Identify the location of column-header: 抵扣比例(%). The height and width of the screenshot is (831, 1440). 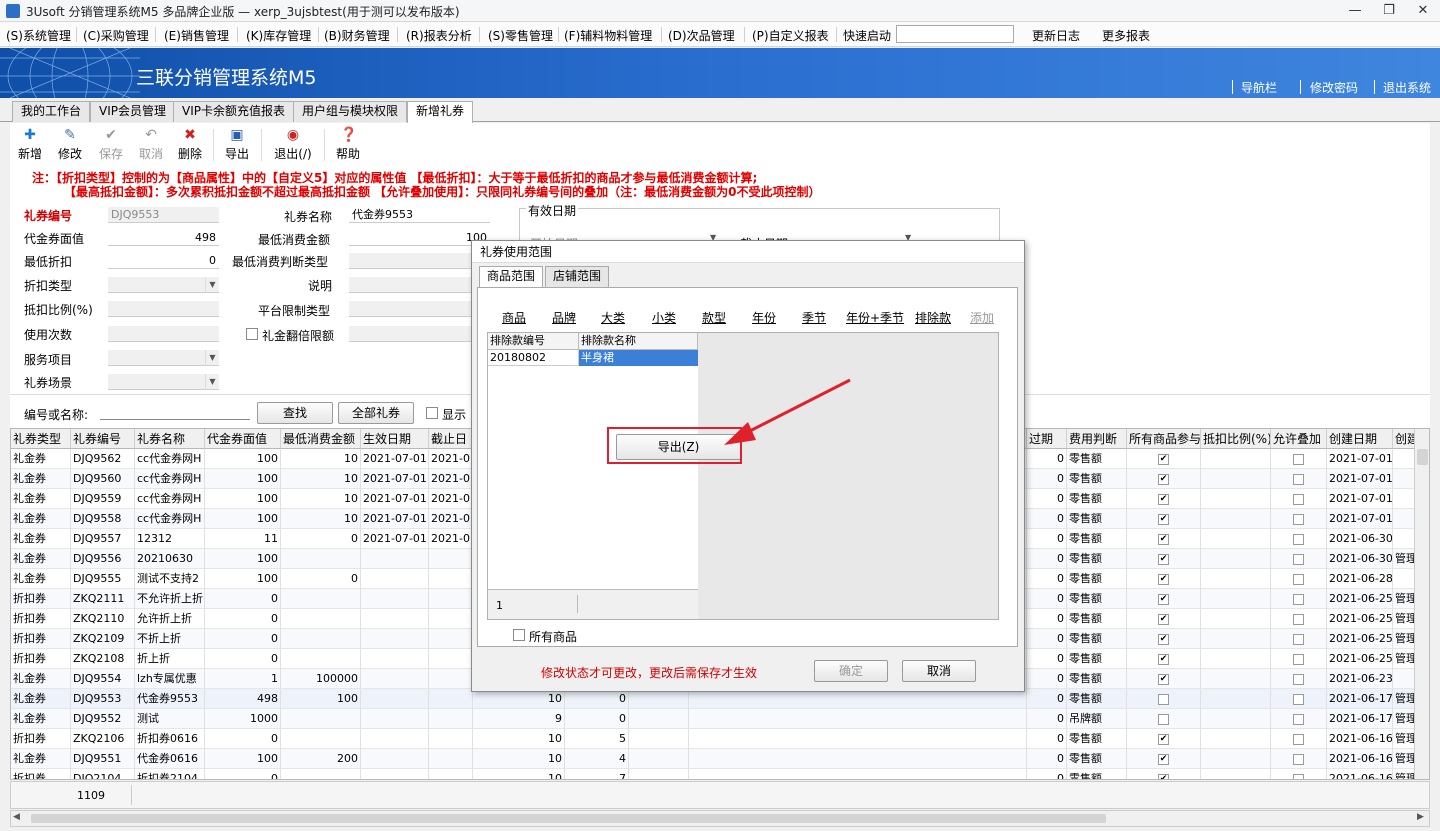
(1236, 439).